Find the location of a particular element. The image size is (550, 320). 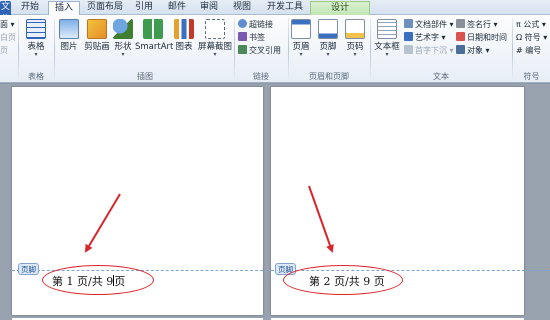

drop-cap-button: 首字下沉 ▾ is located at coordinates (429, 50).